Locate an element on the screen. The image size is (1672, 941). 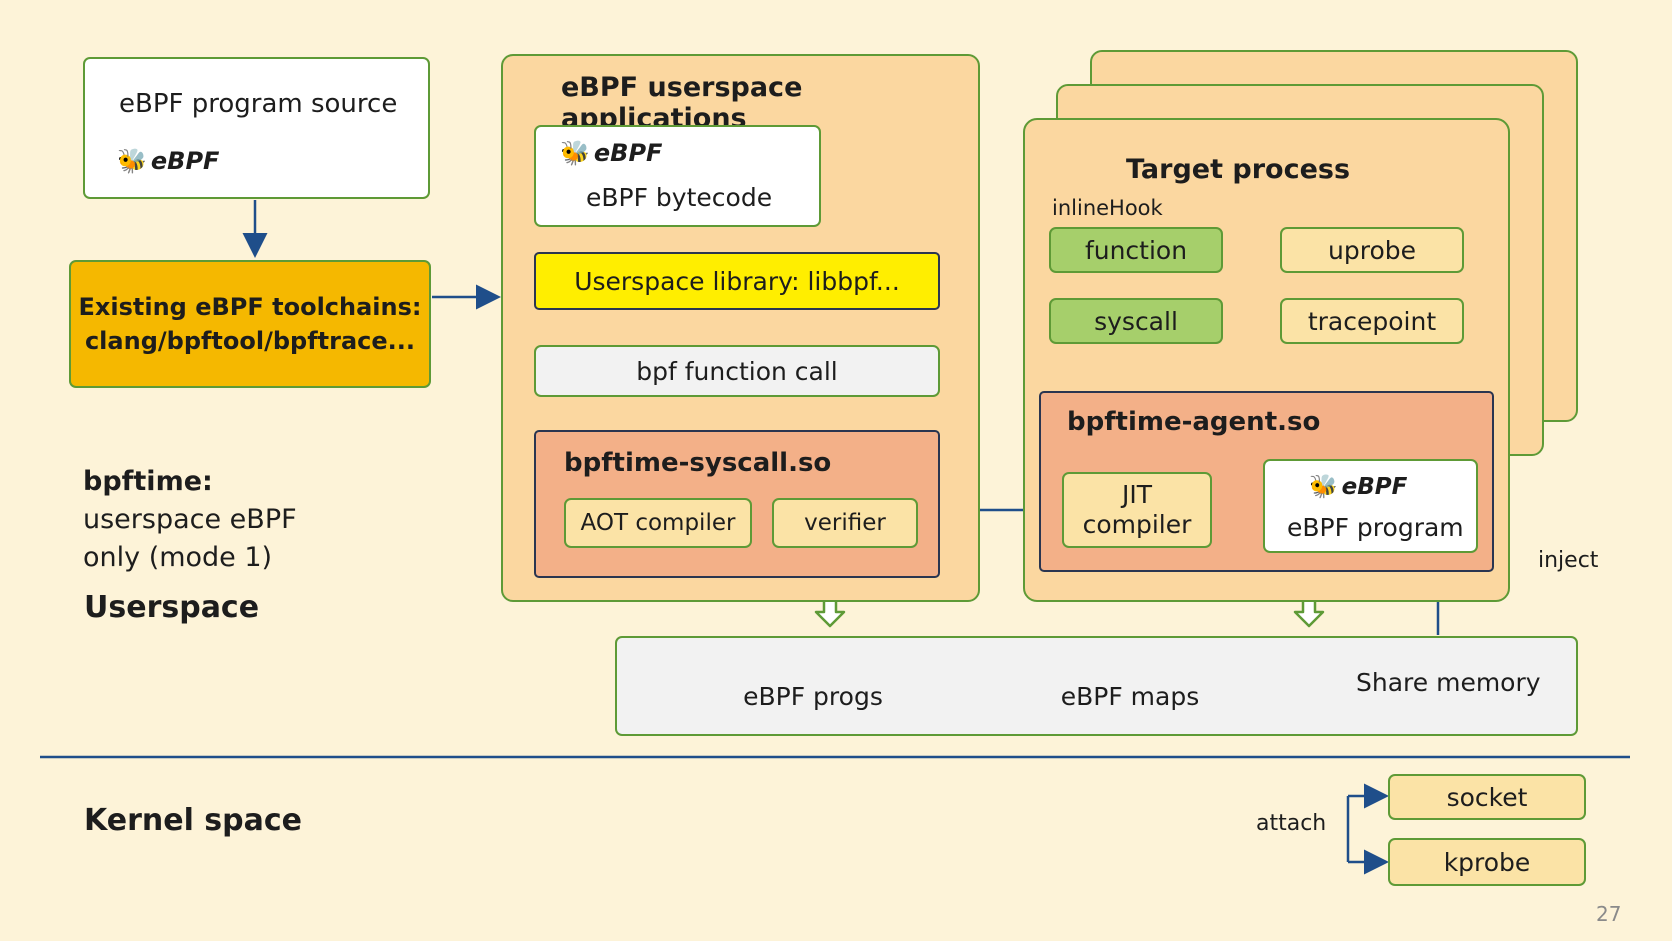
bpftime-syscall-title: bpftime-syscall.so is located at coordinates (698, 463).